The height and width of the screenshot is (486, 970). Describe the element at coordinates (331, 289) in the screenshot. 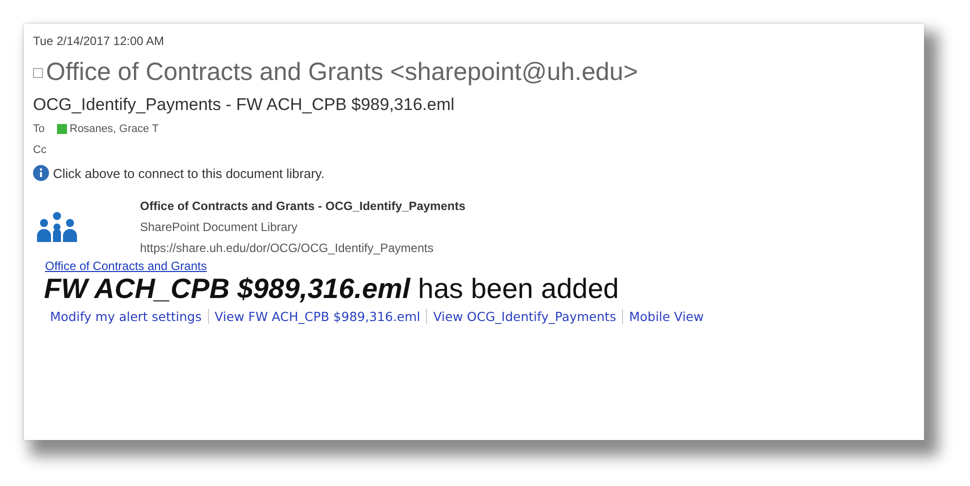

I see `alert-headline: FW ACH_CPB $989,316.eml has been added` at that location.